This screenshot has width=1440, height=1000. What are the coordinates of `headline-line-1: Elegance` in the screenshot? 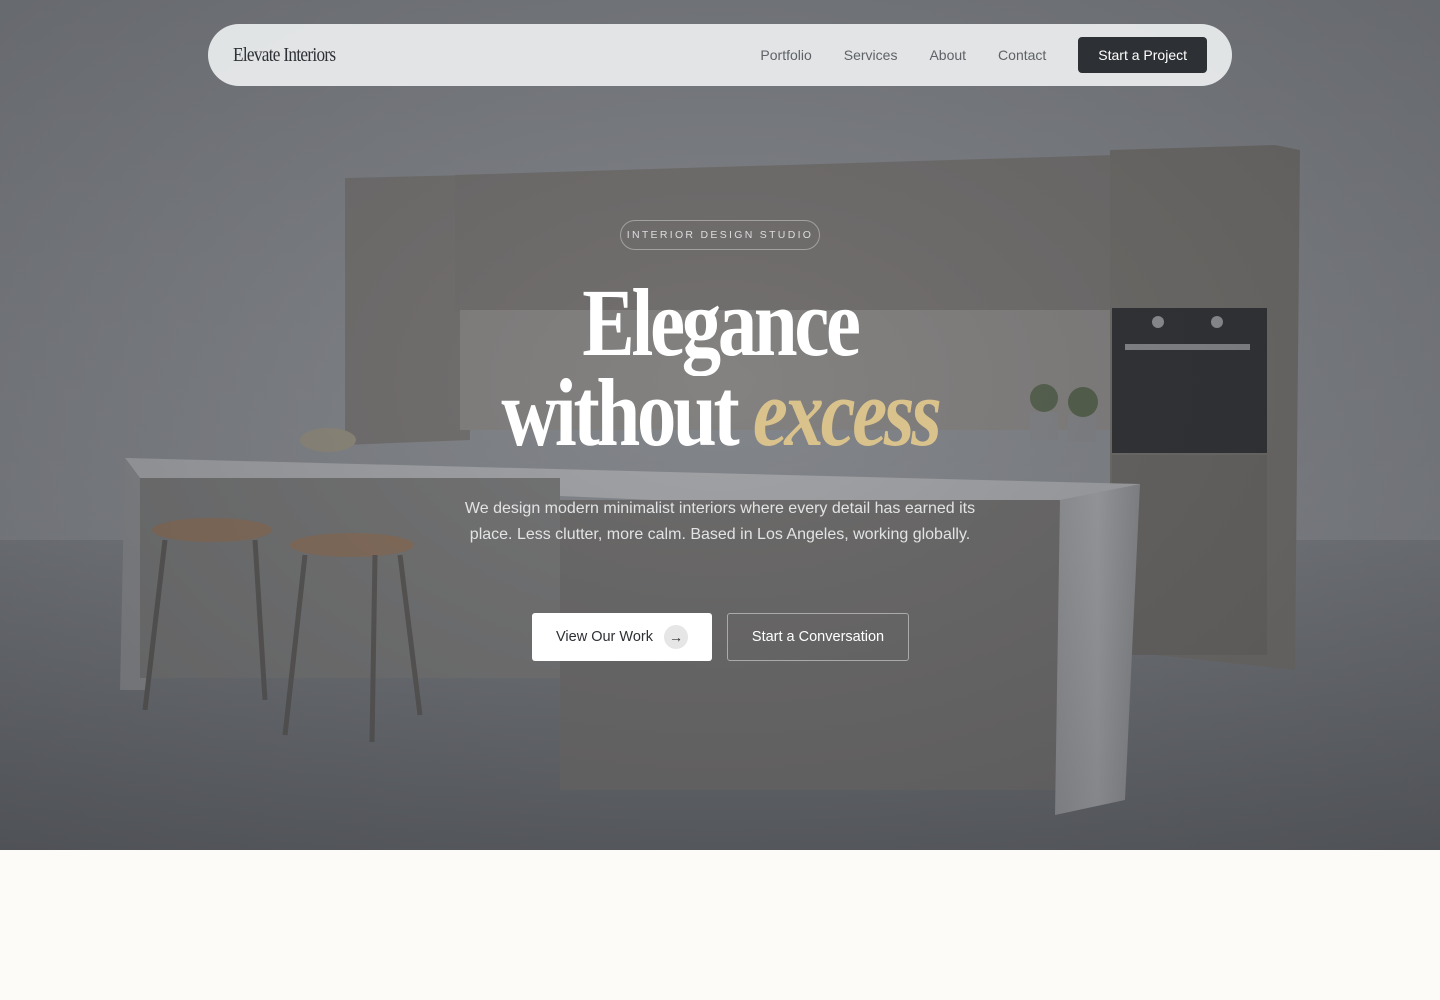 It's located at (721, 322).